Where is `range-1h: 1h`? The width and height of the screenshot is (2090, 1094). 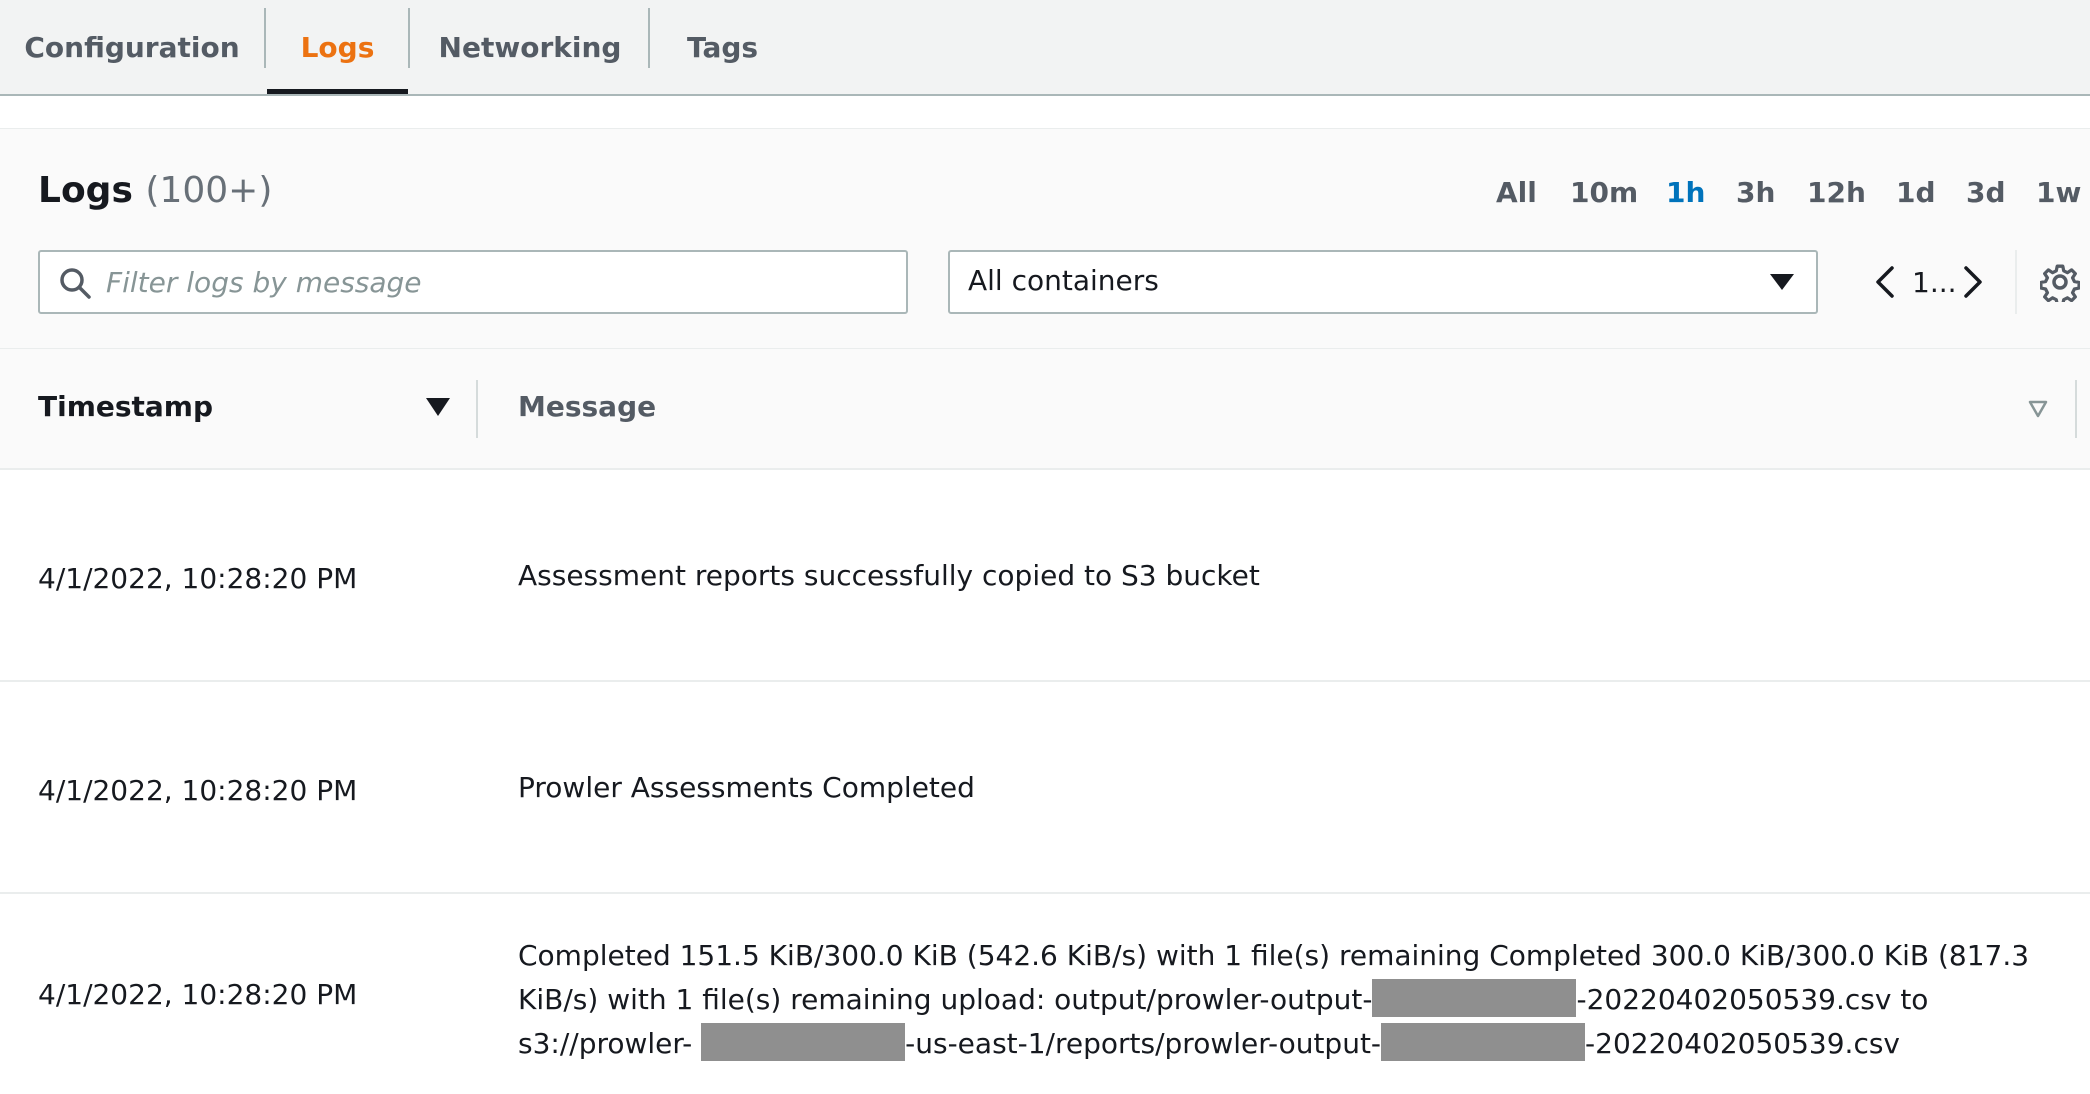
range-1h: 1h is located at coordinates (1685, 192).